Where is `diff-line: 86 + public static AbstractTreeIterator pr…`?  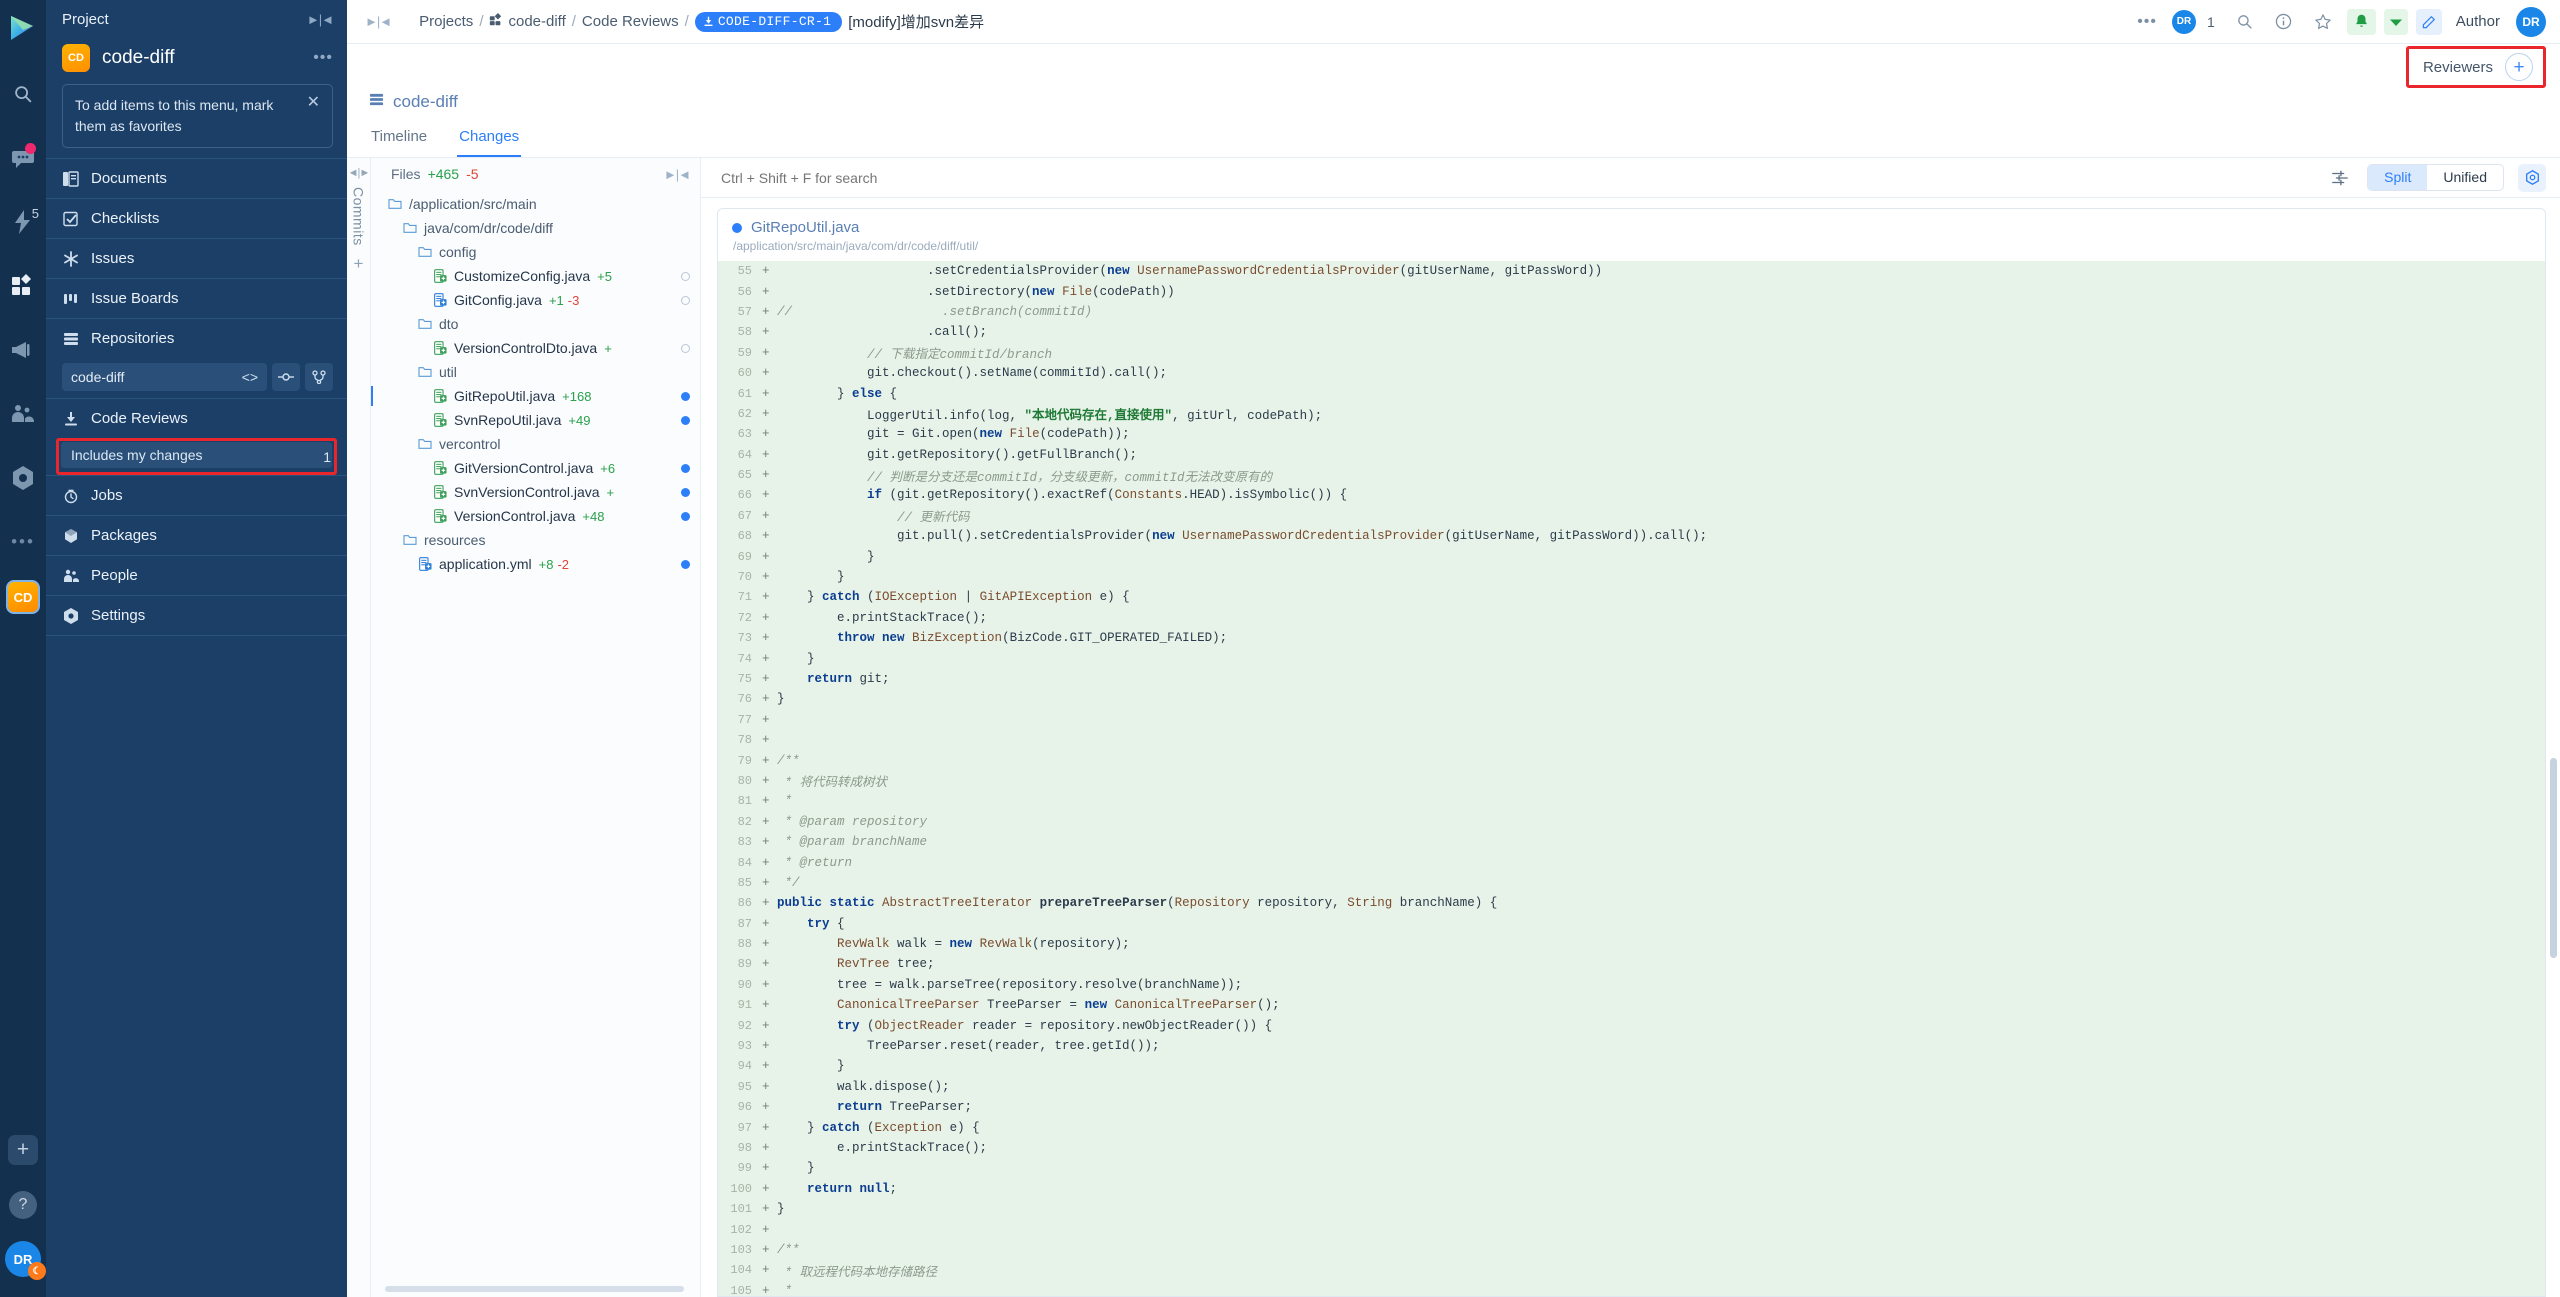
diff-line: 86 + public static AbstractTreeIterator pr… is located at coordinates (1631, 903).